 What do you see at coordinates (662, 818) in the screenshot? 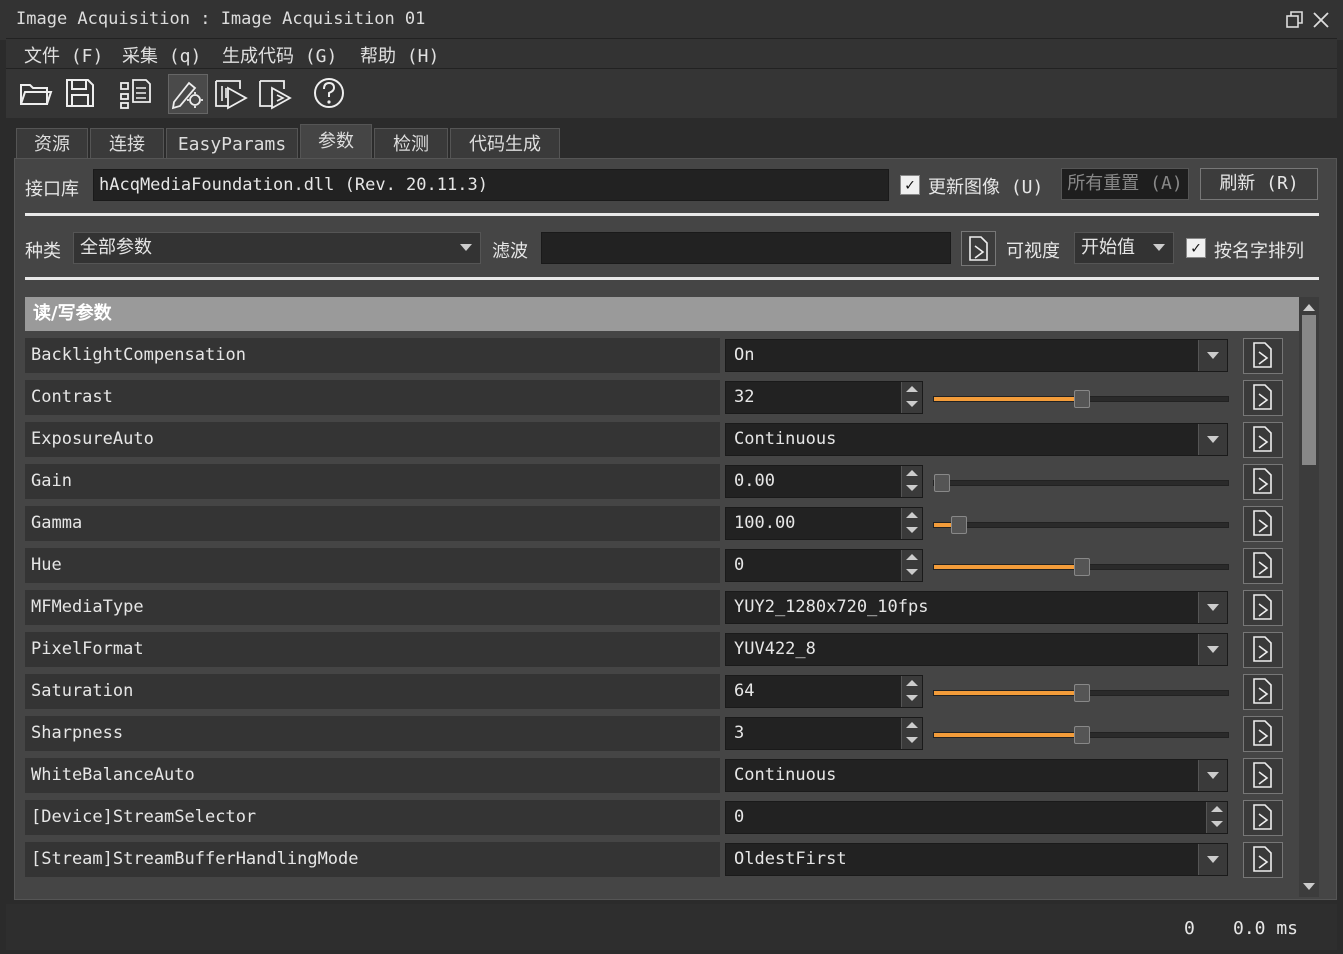
I see `parameter-row: [Device]StreamSelector 0` at bounding box center [662, 818].